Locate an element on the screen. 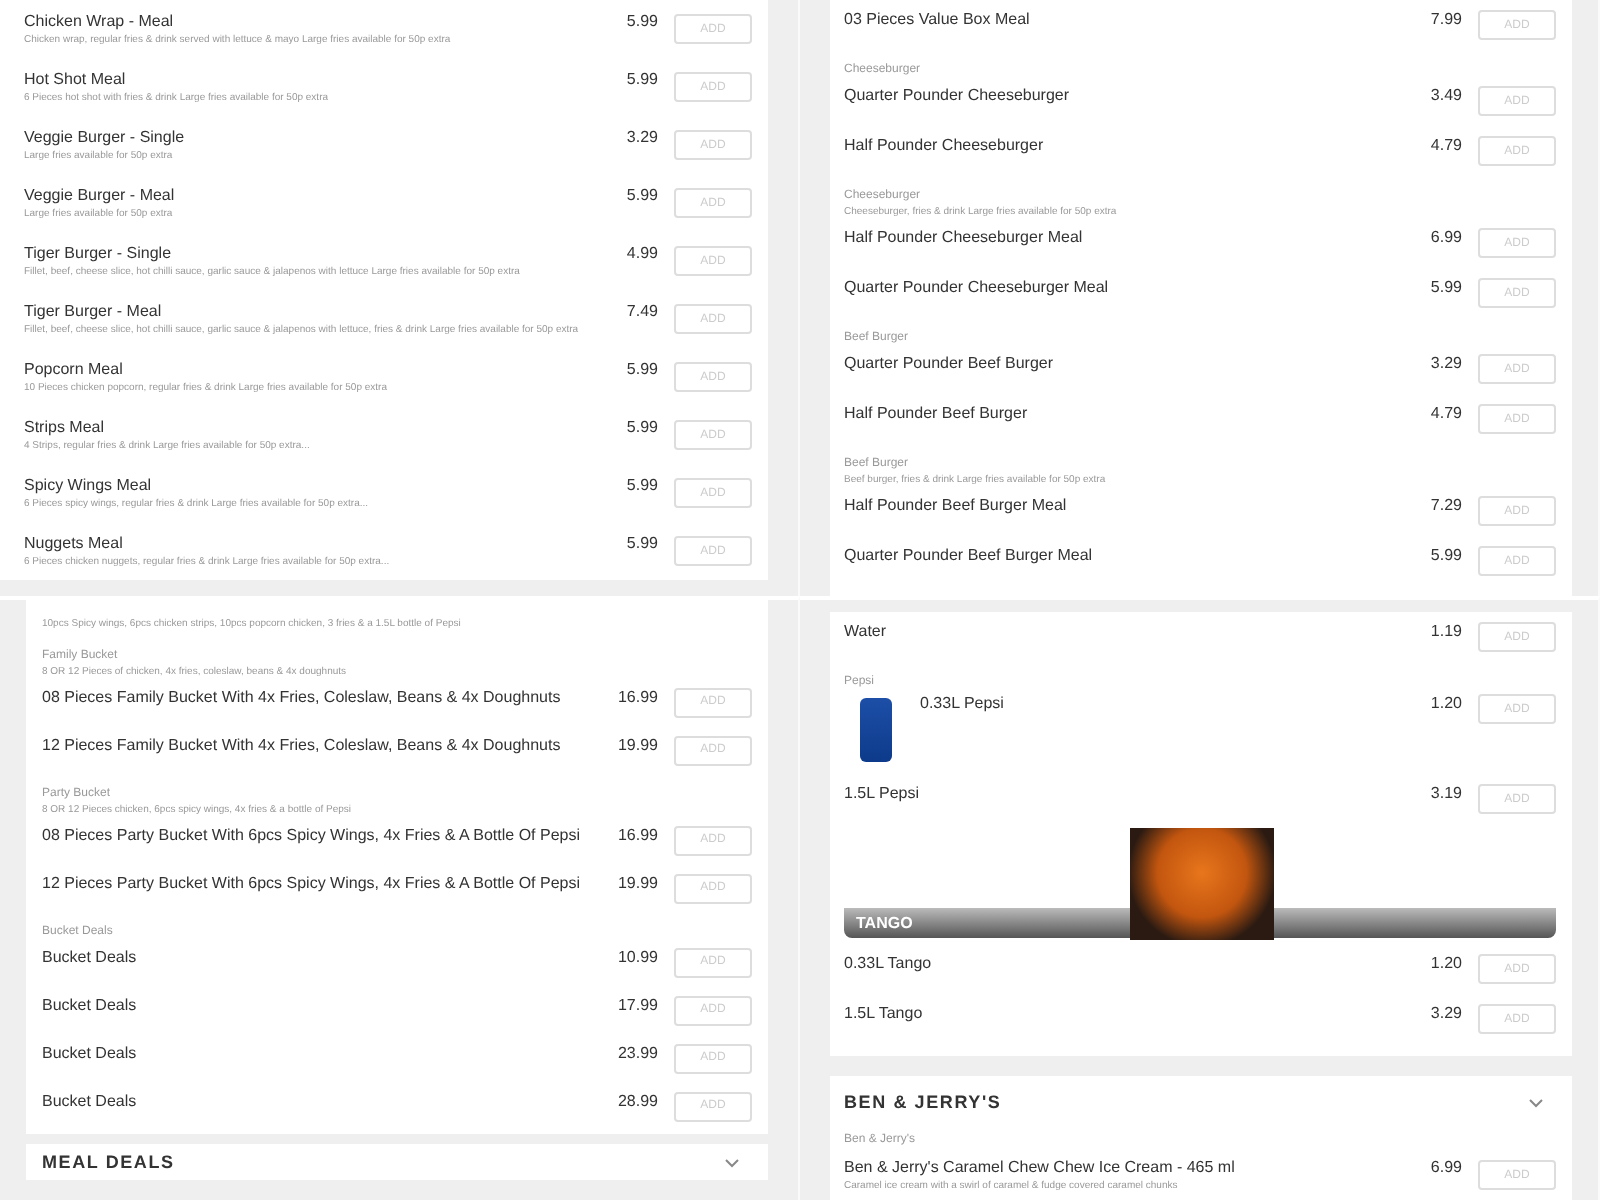 This screenshot has height=1200, width=1600. item-name: Popcorn Meal is located at coordinates (74, 369).